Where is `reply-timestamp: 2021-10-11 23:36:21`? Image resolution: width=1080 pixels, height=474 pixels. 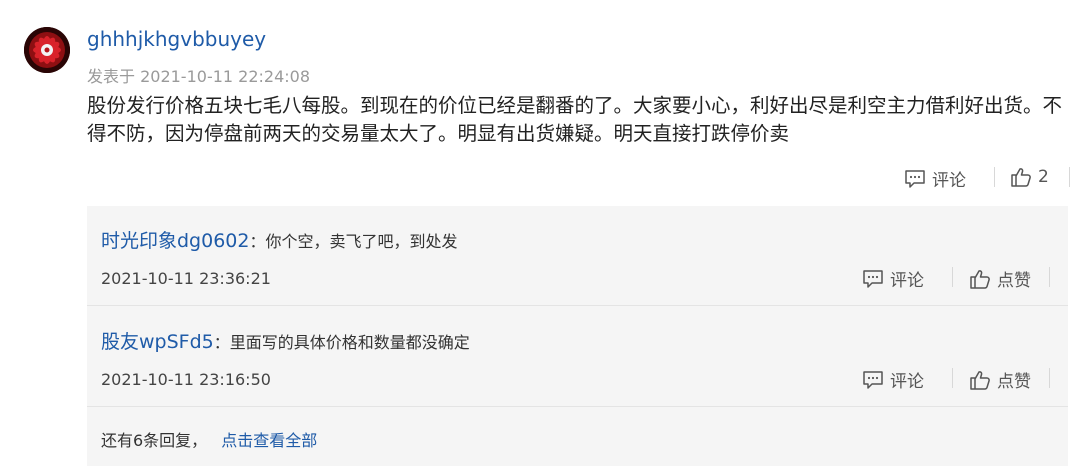
reply-timestamp: 2021-10-11 23:36:21 is located at coordinates (186, 278).